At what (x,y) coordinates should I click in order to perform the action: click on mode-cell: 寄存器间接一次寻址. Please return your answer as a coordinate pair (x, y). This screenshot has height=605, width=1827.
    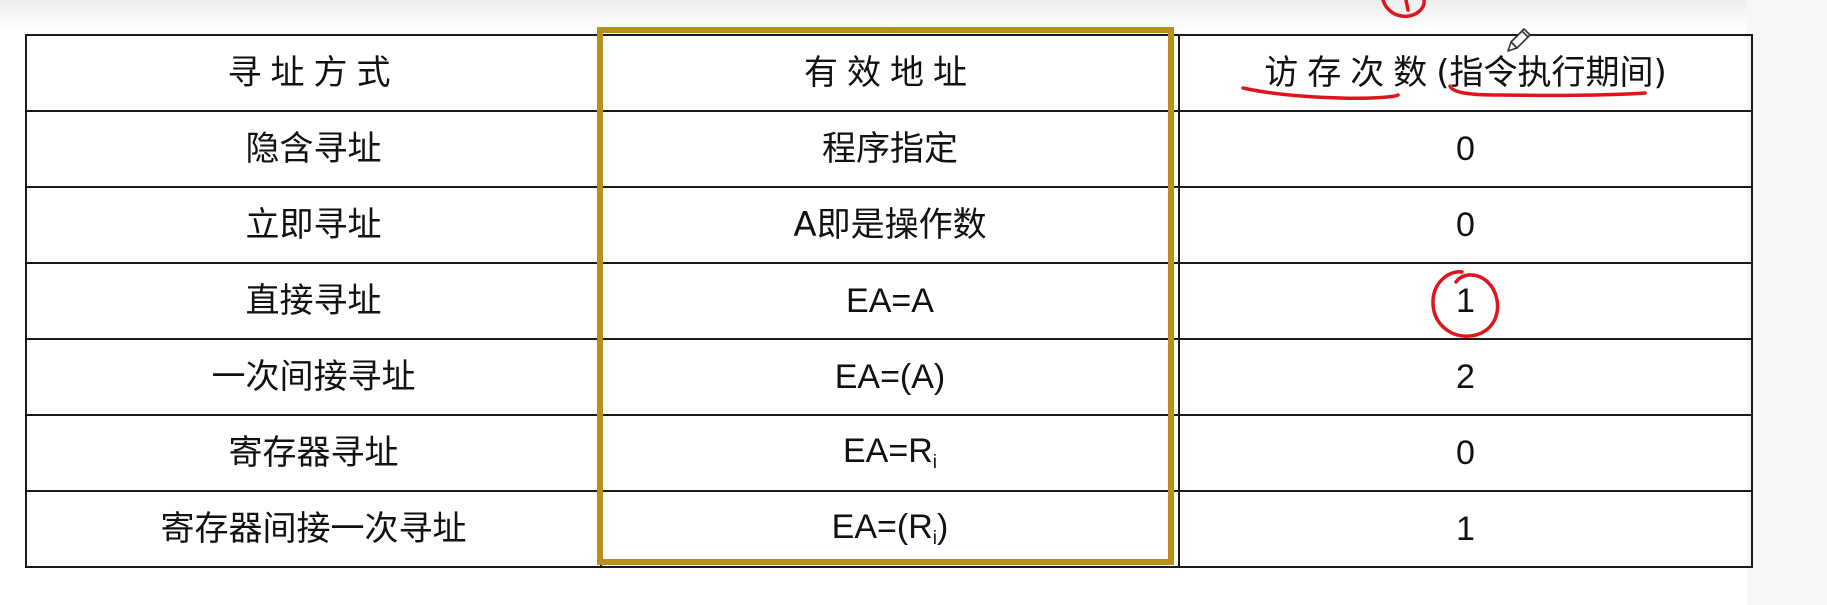
    Looking at the image, I should click on (313, 529).